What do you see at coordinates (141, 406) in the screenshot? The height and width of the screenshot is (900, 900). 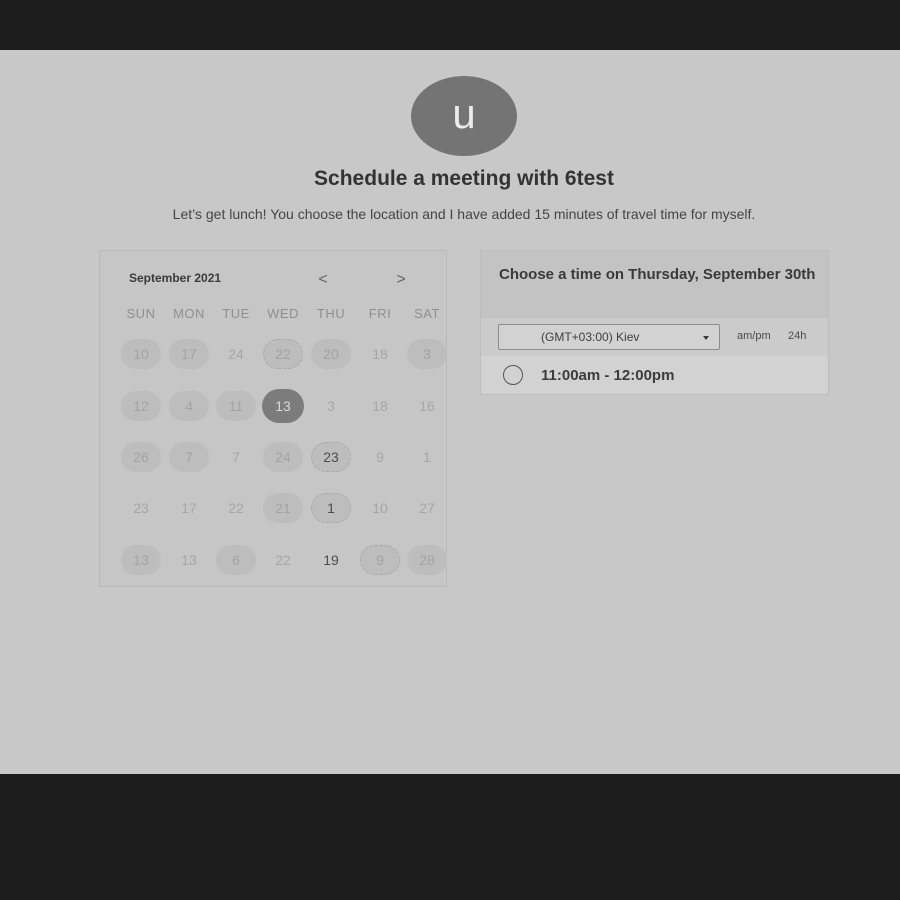 I see `calendar-day: 12` at bounding box center [141, 406].